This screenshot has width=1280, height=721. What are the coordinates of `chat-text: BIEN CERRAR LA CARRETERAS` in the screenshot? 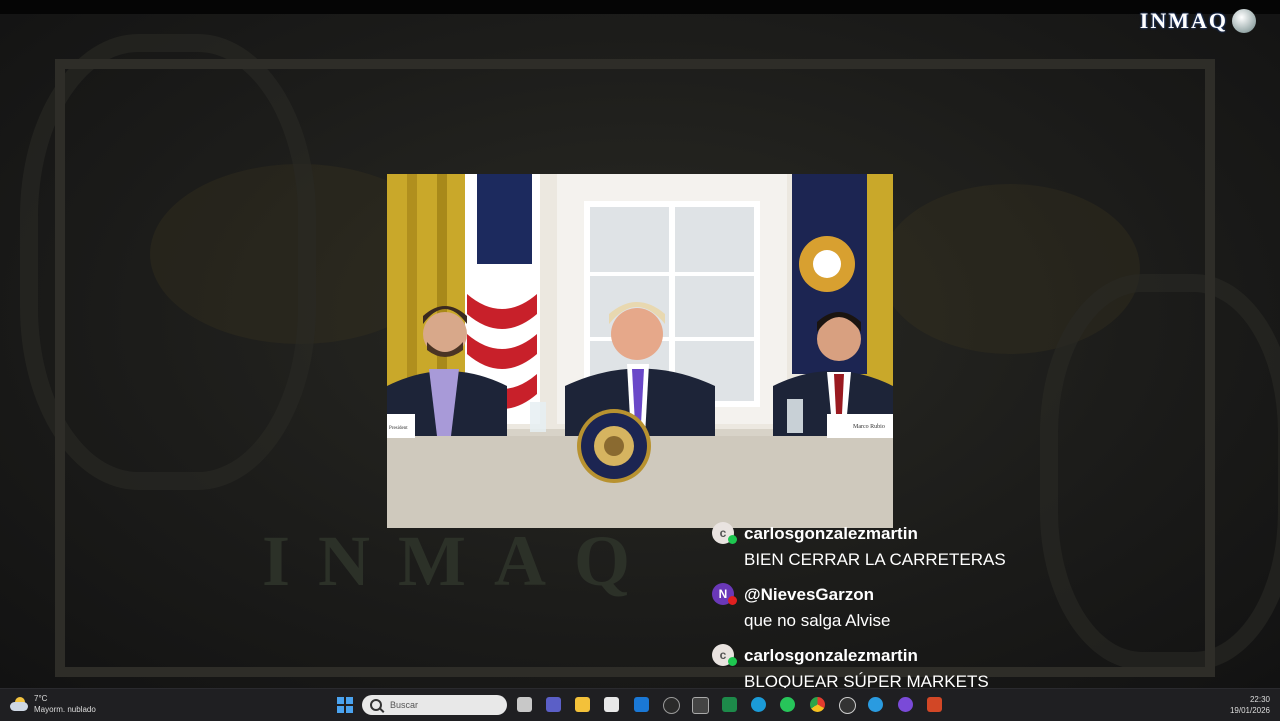 It's located at (875, 559).